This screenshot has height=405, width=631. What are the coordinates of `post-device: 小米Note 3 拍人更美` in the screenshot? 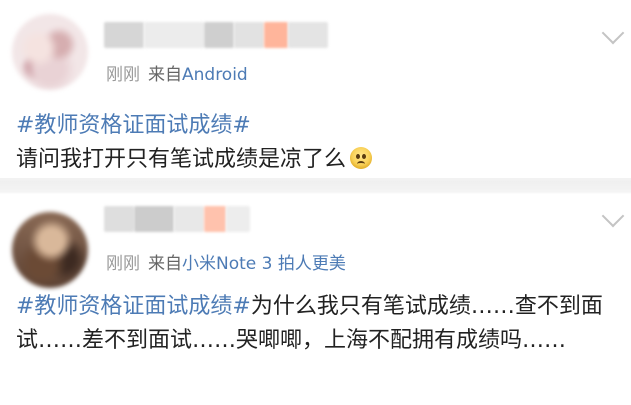 It's located at (264, 264).